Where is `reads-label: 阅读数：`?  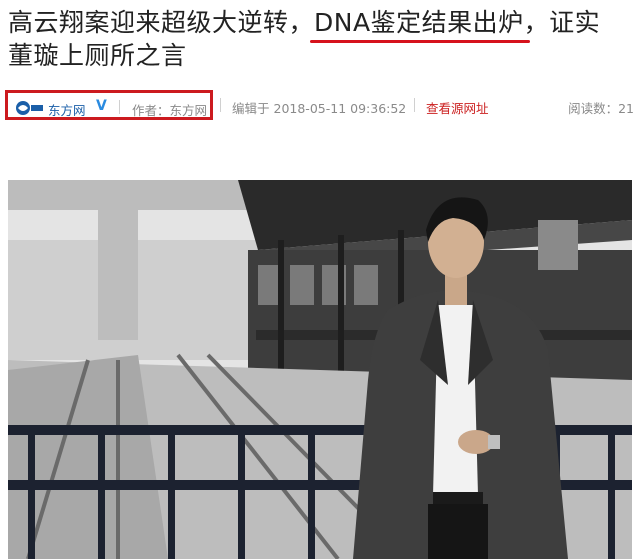
reads-label: 阅读数： is located at coordinates (593, 108).